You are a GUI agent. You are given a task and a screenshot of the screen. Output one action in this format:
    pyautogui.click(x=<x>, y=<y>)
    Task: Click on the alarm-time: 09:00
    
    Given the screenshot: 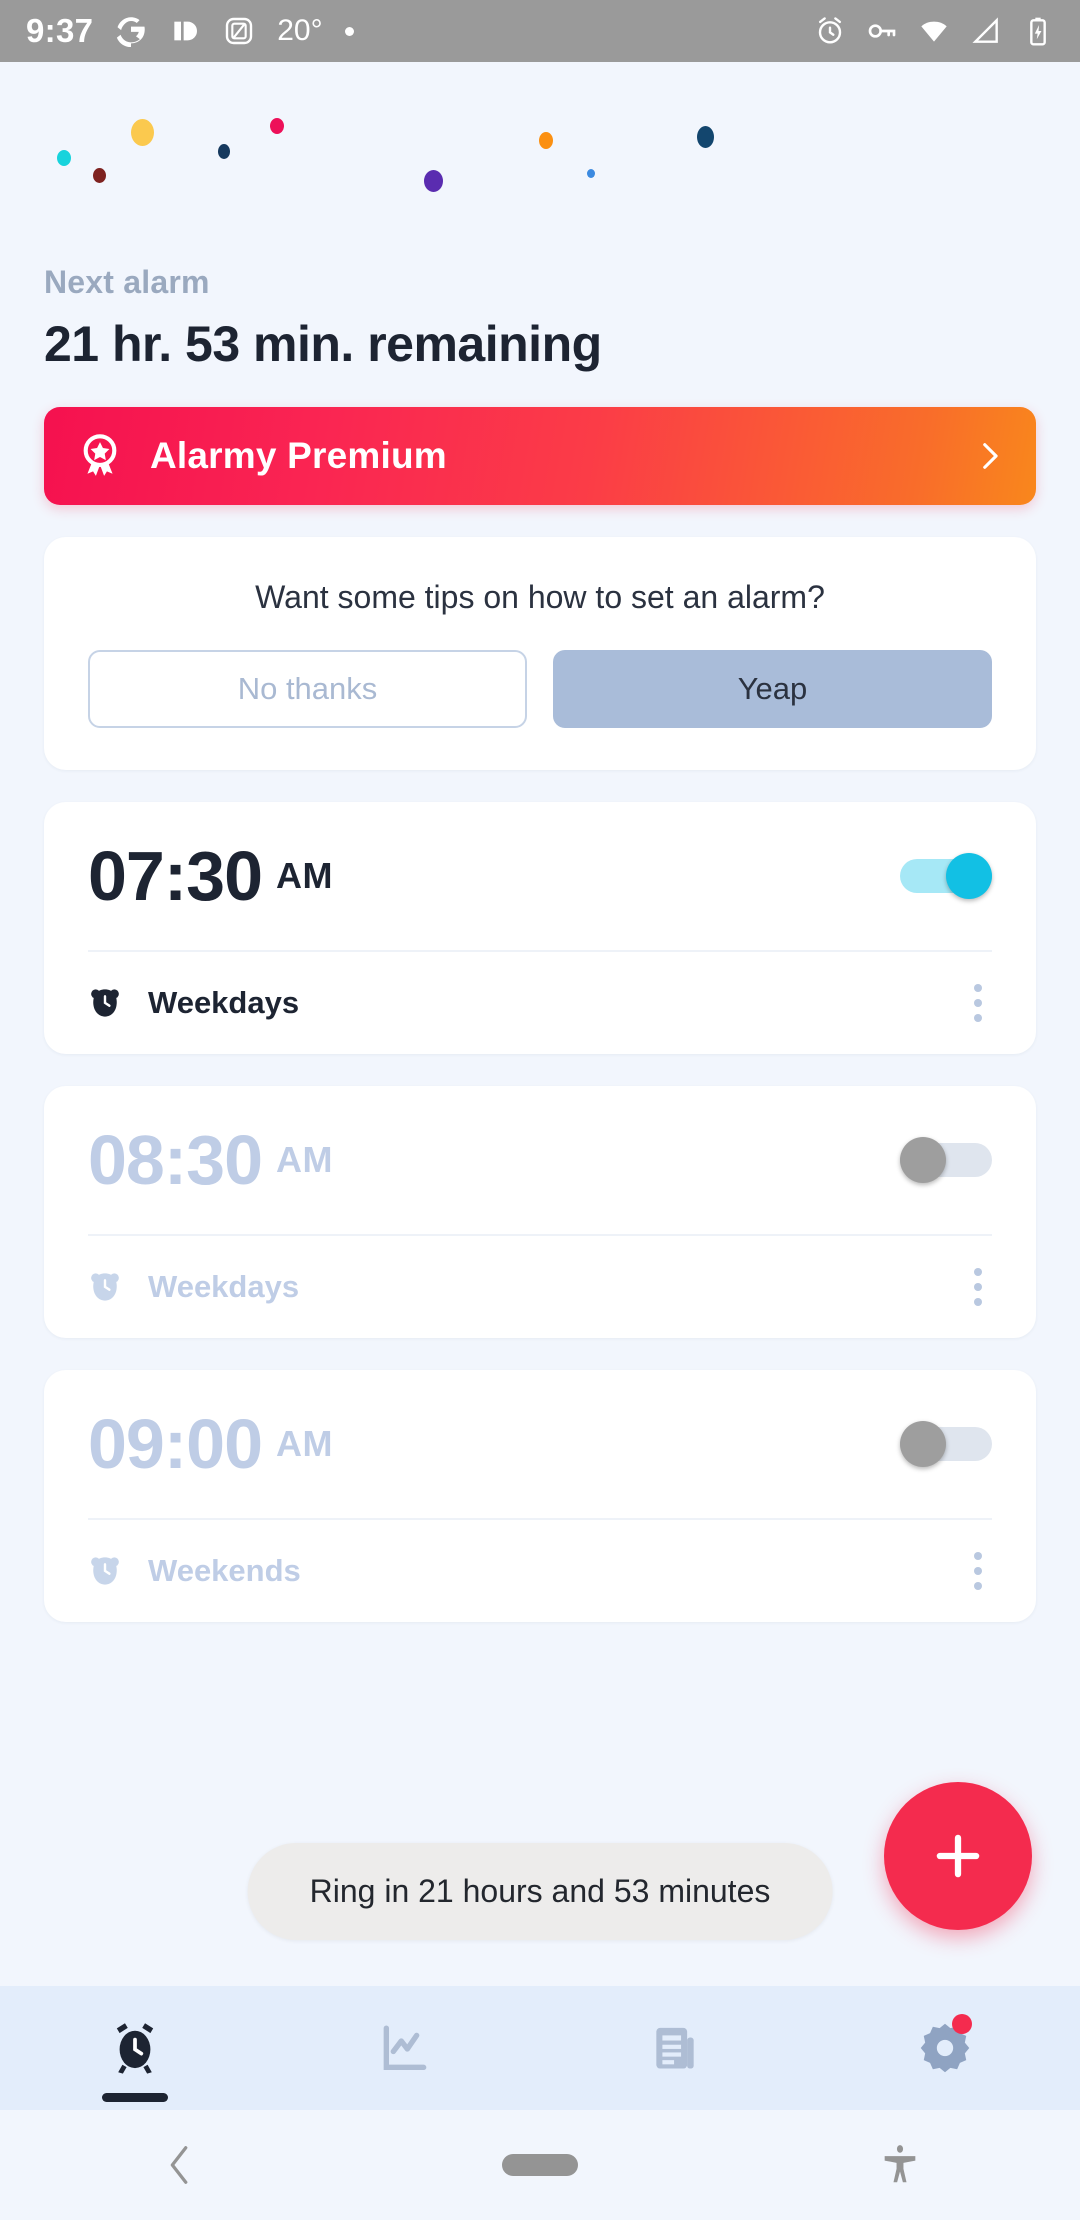 What is the action you would take?
    pyautogui.click(x=175, y=1444)
    